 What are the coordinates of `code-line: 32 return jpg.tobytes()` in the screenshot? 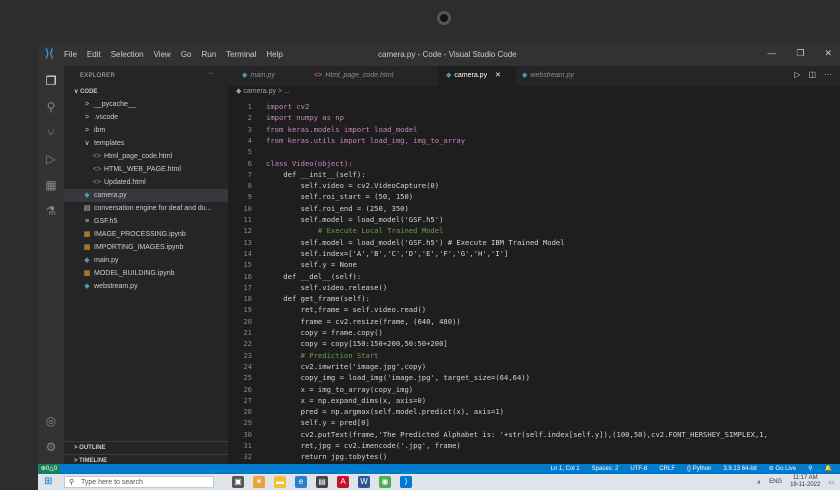 It's located at (534, 457).